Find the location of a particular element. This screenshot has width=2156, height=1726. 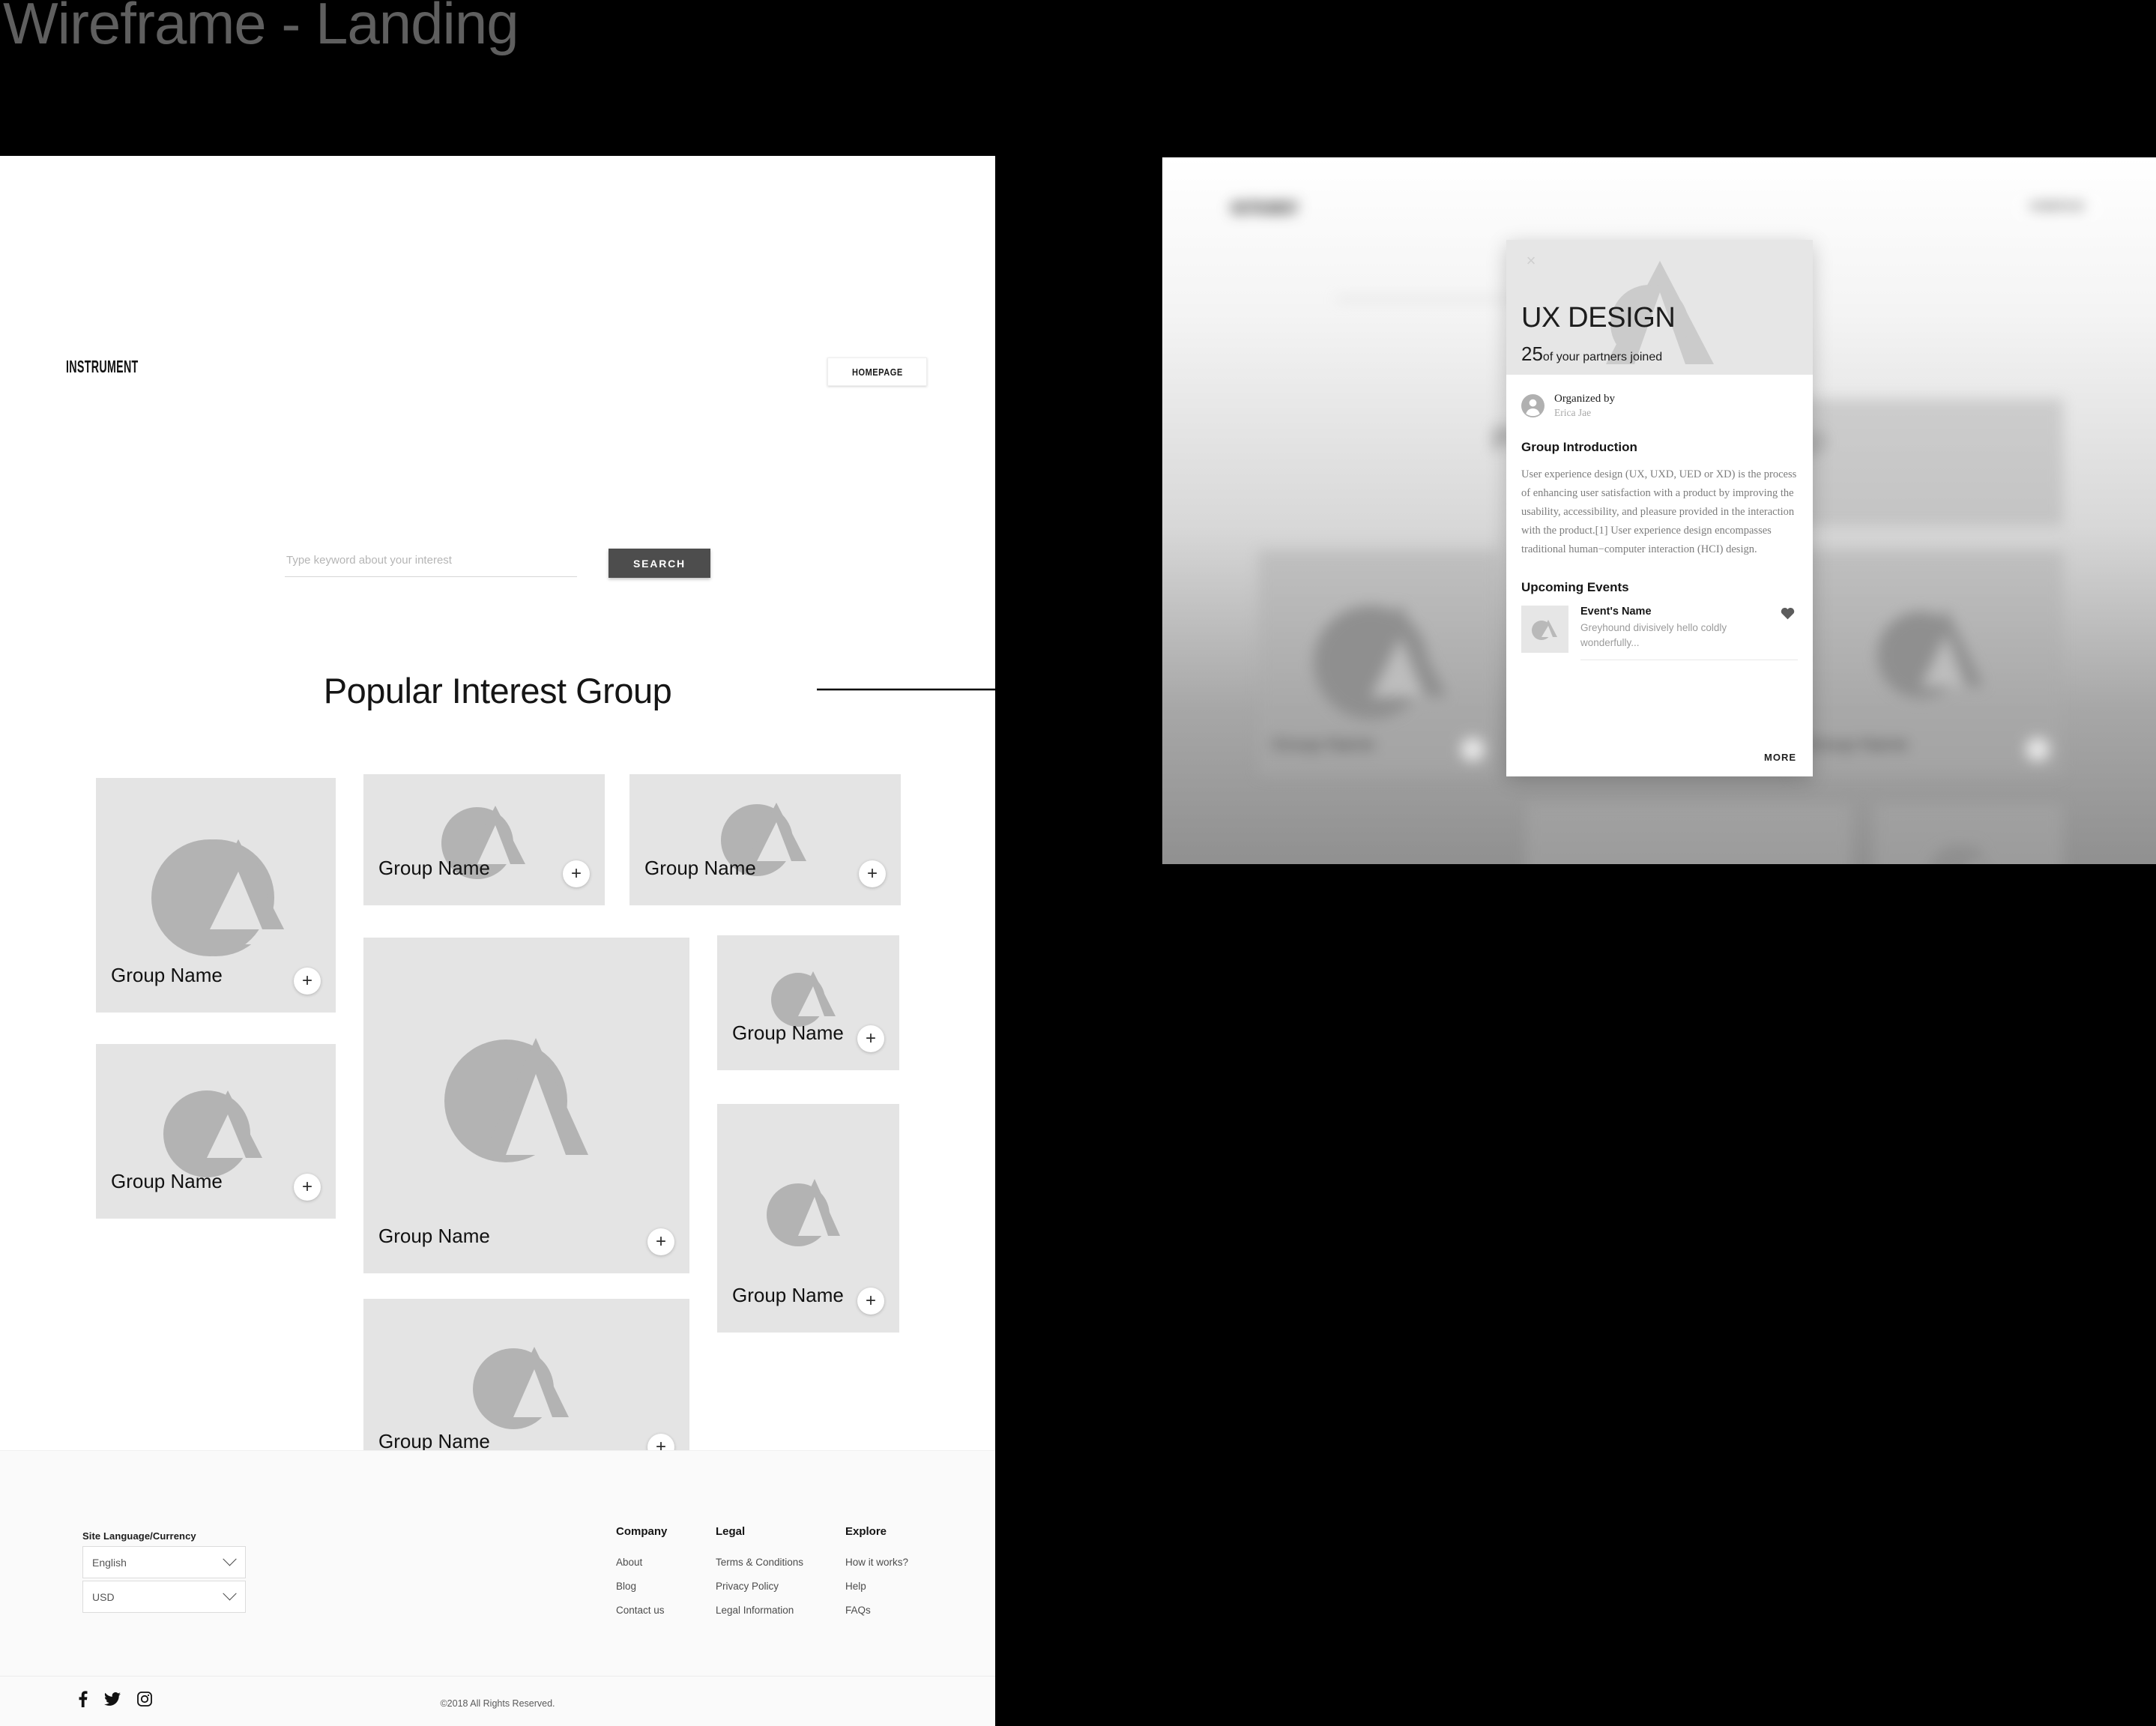

currency-select: USD is located at coordinates (164, 1597).